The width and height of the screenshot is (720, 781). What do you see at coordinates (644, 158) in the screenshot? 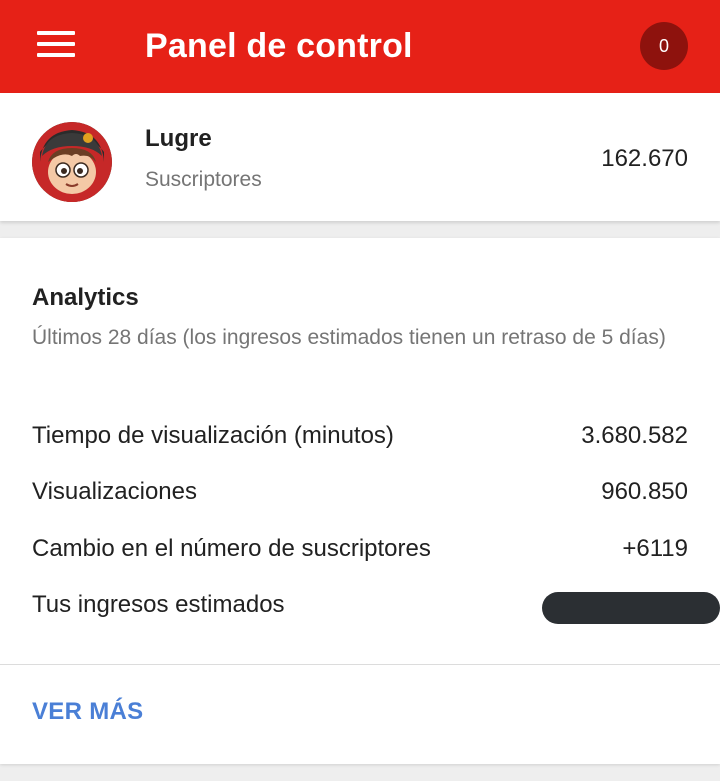
I see `subscribers-count: 162.670` at bounding box center [644, 158].